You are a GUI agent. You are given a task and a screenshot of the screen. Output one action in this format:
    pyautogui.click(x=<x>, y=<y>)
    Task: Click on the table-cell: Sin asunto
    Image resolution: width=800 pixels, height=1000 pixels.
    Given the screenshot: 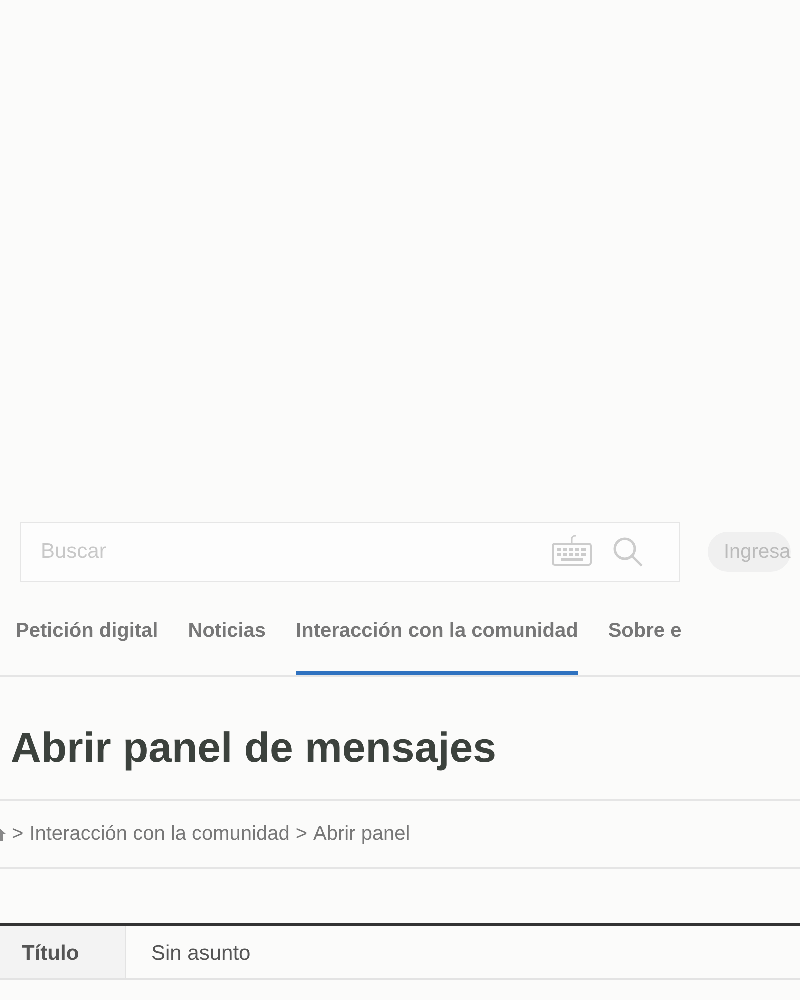 What is the action you would take?
    pyautogui.click(x=462, y=951)
    